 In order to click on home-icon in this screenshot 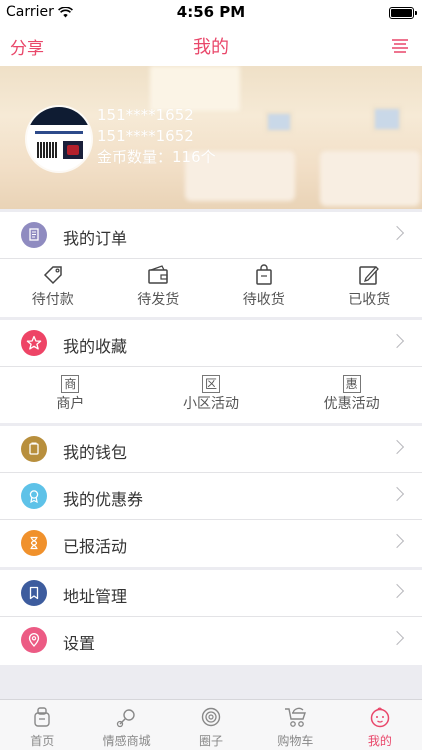, I will do `click(42, 717)`.